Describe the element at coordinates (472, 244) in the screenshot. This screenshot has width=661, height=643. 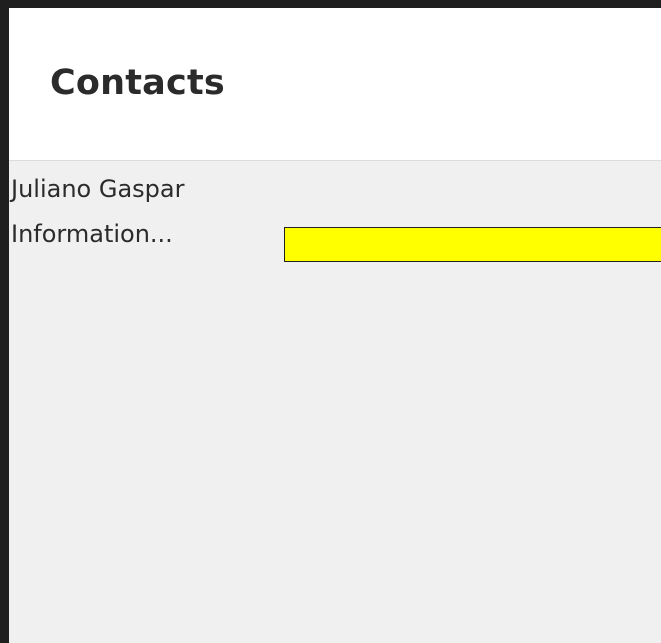
I see `highlight-bar` at that location.